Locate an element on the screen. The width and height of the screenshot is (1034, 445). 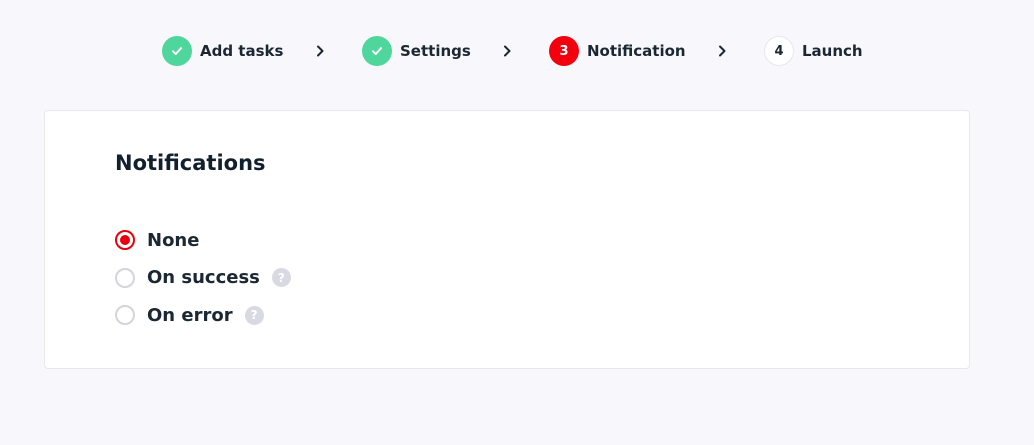
step-launch: 4 Launch is located at coordinates (813, 51).